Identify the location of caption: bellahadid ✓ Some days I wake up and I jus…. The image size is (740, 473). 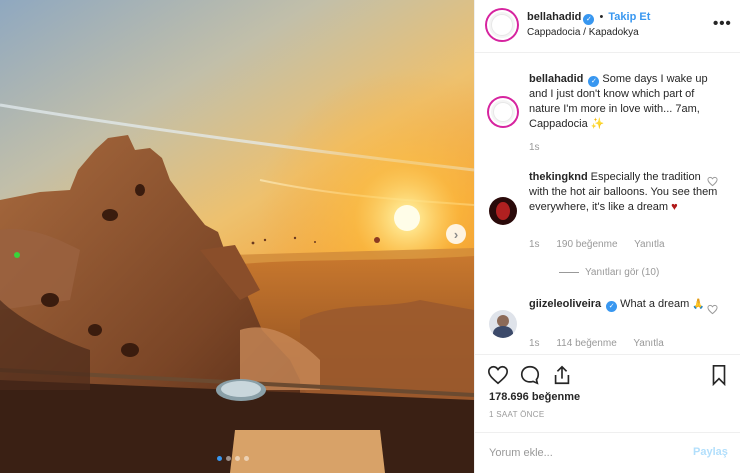
(624, 102).